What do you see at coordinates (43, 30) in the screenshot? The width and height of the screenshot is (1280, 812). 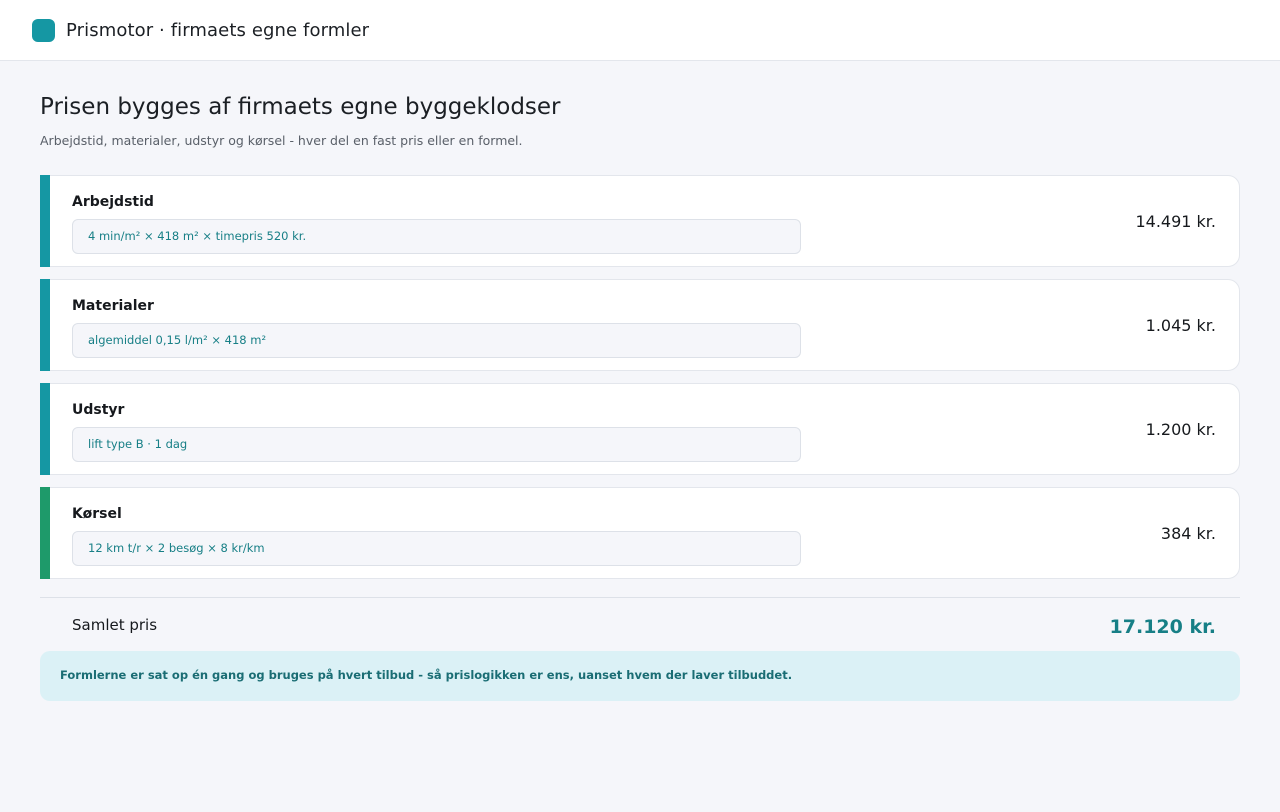 I see `app-logo-icon` at bounding box center [43, 30].